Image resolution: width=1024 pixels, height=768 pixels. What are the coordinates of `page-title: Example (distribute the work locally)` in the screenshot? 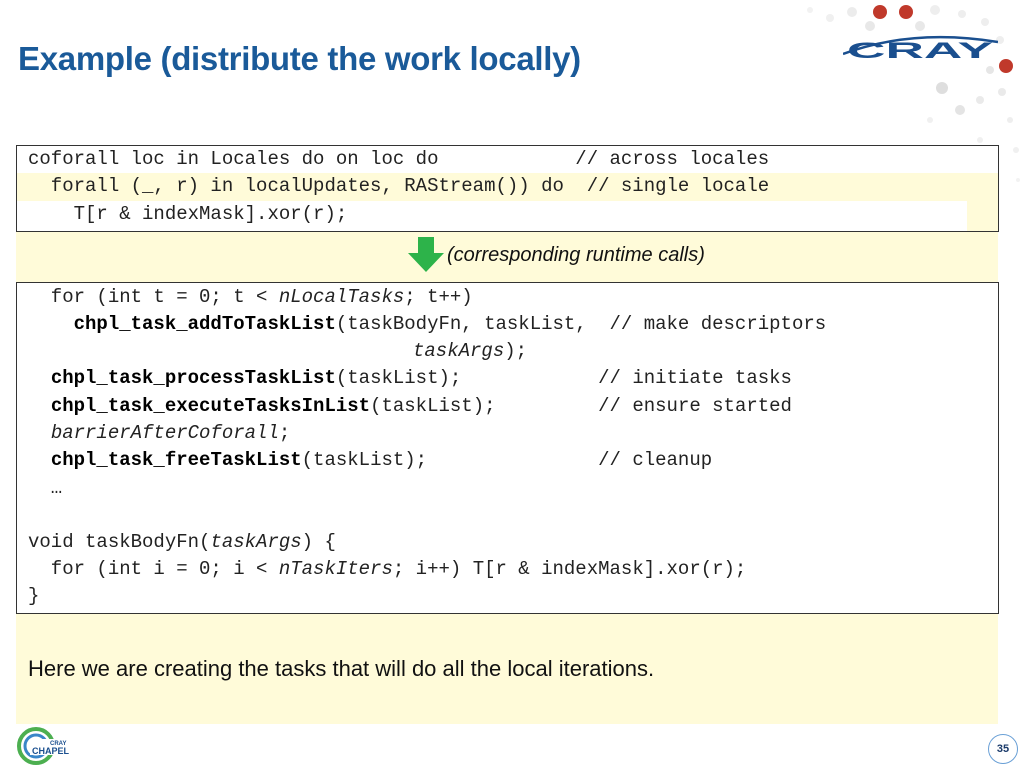 It's located at (299, 58).